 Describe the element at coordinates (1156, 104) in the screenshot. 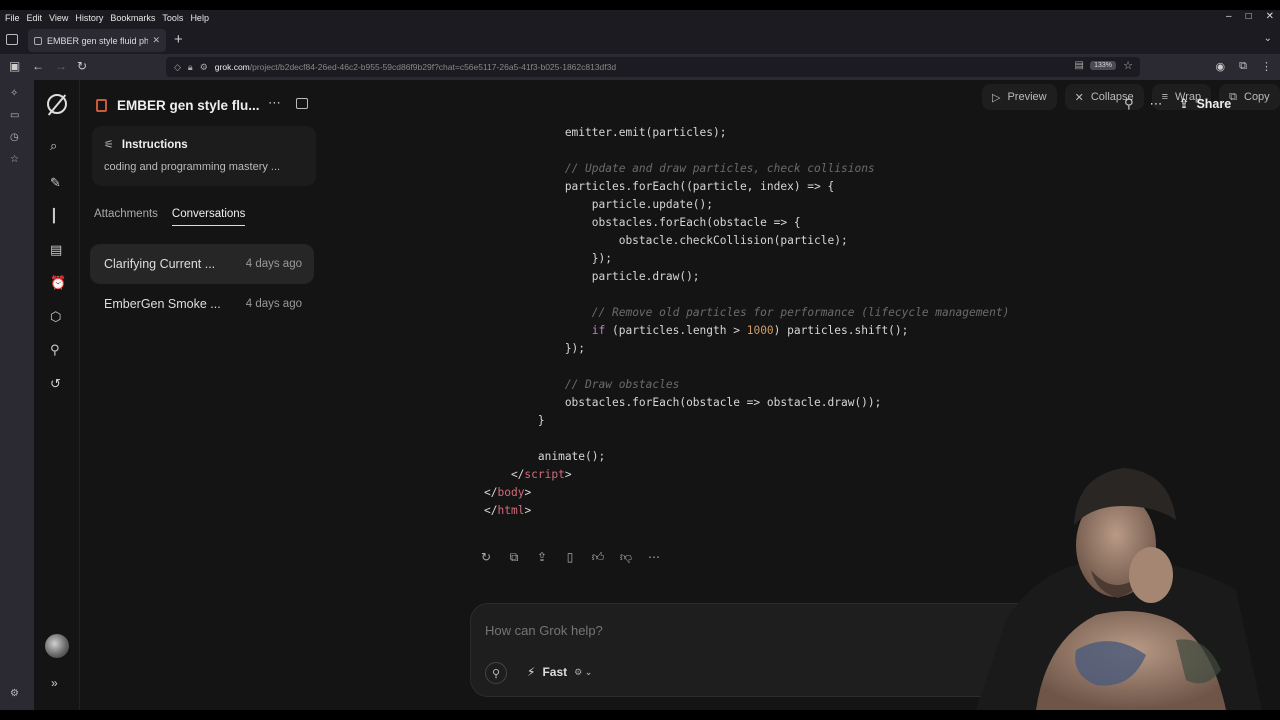

I see `more-header-icon: ⋯` at that location.